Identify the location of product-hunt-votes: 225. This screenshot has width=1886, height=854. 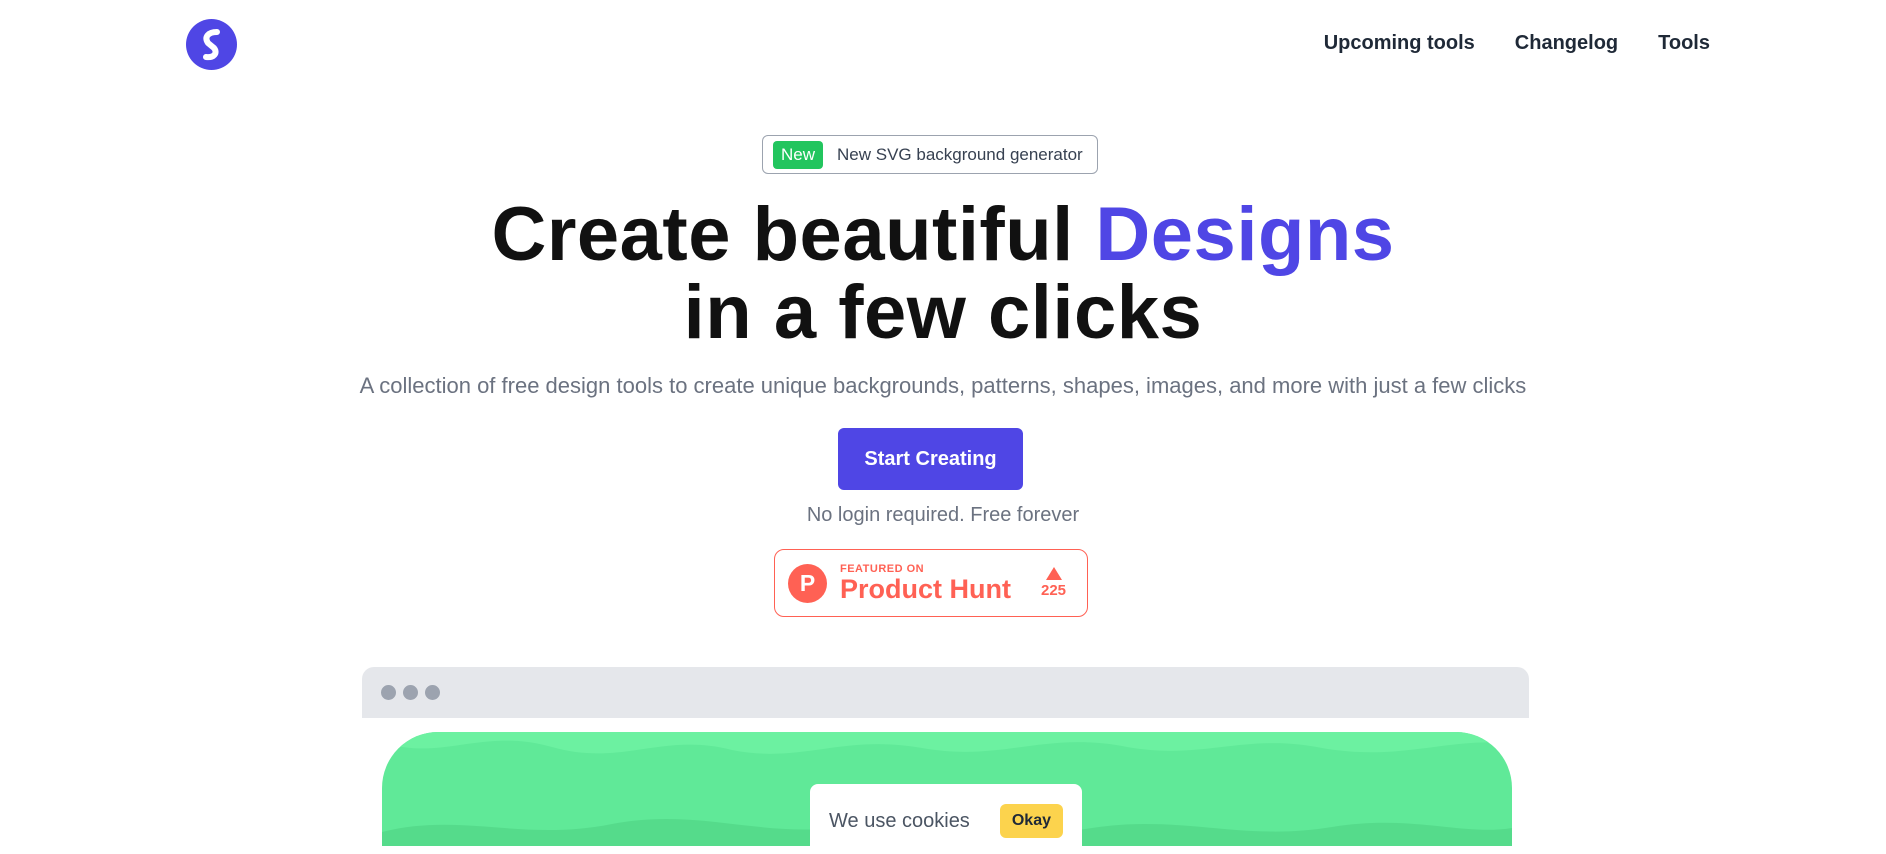
(1053, 583).